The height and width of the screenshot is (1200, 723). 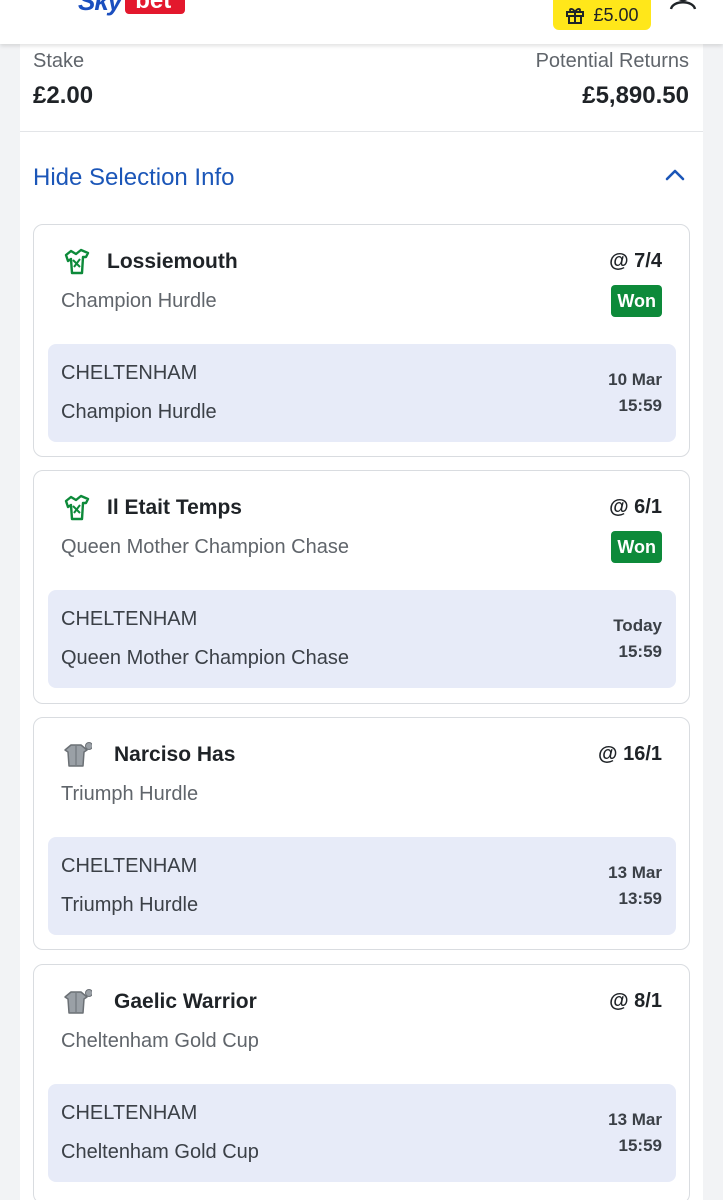 What do you see at coordinates (361, 177) in the screenshot?
I see `hide-selection-info-toggle: Hide Selection Info` at bounding box center [361, 177].